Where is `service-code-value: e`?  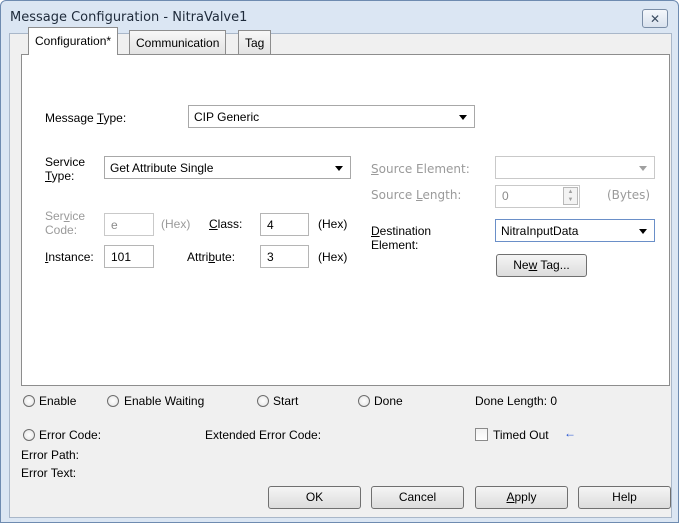 service-code-value: e is located at coordinates (114, 225).